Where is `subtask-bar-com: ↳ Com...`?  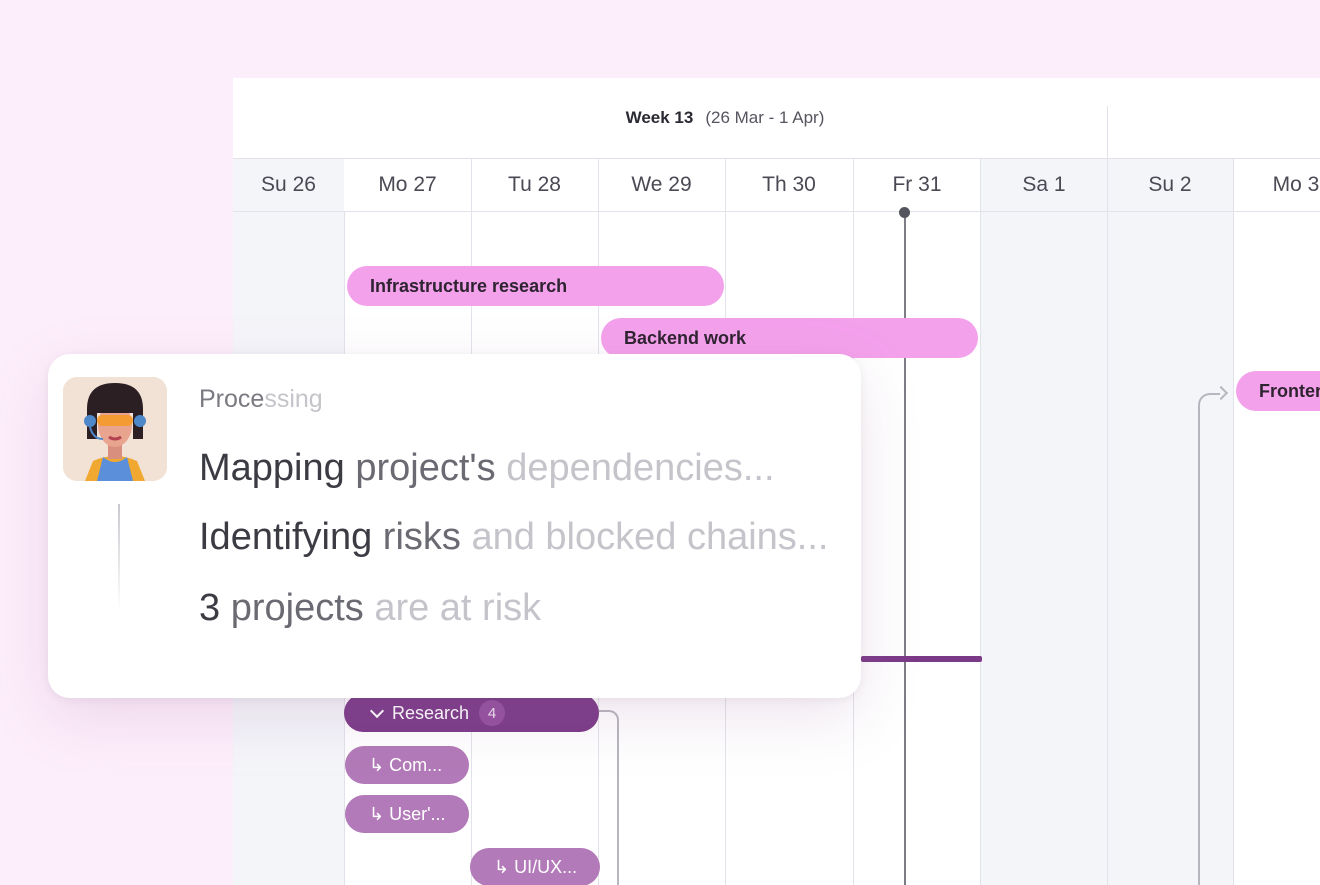
subtask-bar-com: ↳ Com... is located at coordinates (407, 765).